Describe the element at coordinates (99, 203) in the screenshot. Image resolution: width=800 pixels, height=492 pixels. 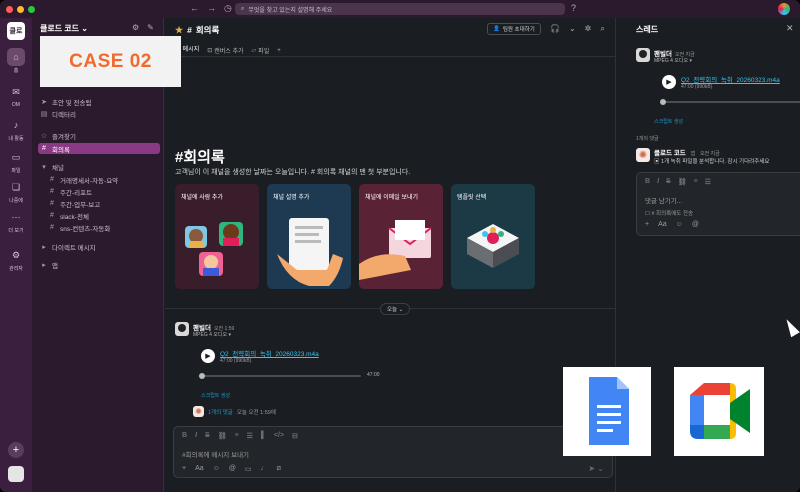
I see `sidebar-item-channel: # 주간-업무-보고` at that location.